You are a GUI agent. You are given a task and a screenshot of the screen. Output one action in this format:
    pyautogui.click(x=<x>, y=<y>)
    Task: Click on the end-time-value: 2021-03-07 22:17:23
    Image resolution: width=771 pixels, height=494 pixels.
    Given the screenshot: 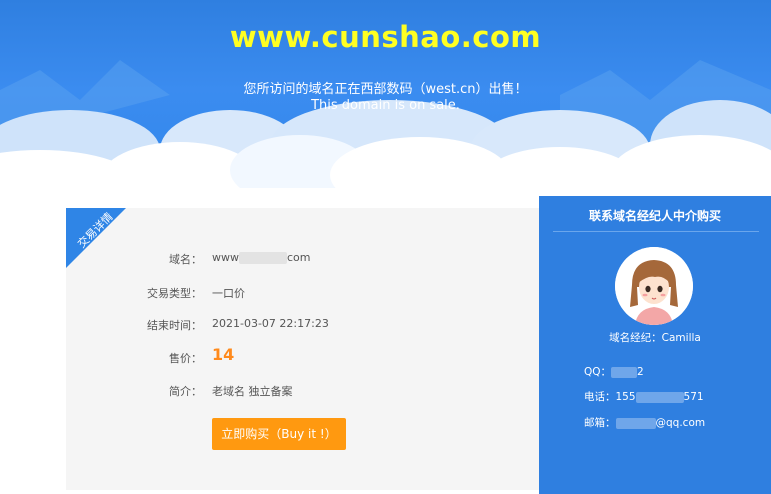 What is the action you would take?
    pyautogui.click(x=270, y=323)
    